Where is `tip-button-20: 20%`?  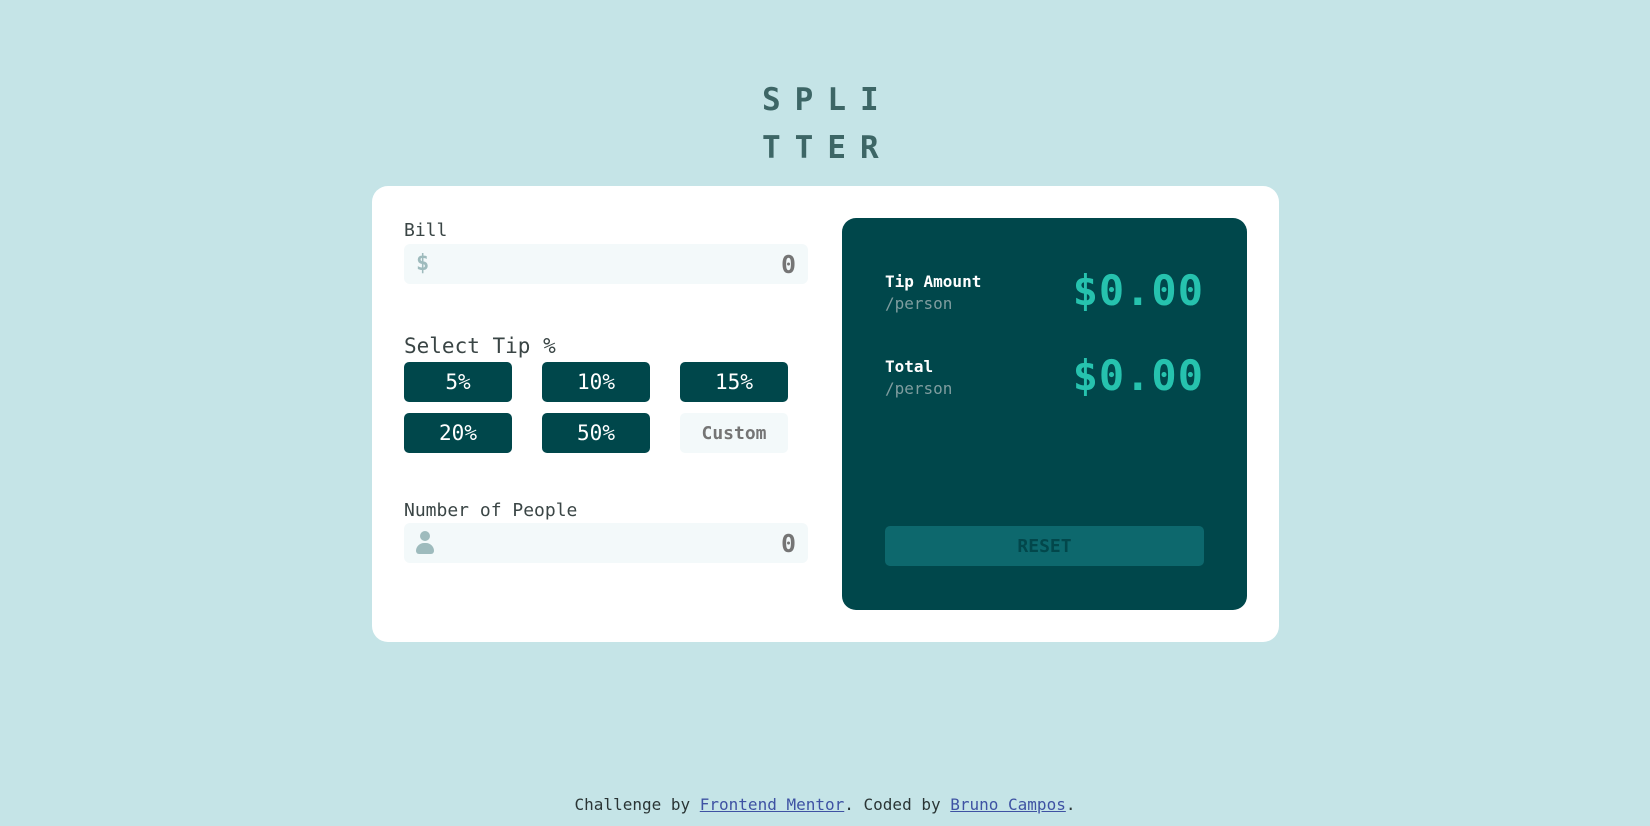
tip-button-20: 20% is located at coordinates (458, 433).